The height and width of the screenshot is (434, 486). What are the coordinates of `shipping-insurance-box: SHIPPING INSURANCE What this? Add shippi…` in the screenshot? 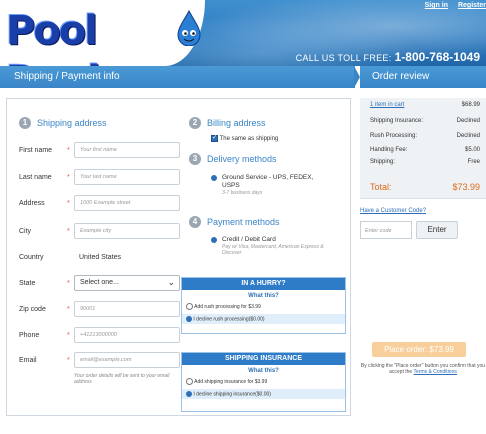 It's located at (263, 382).